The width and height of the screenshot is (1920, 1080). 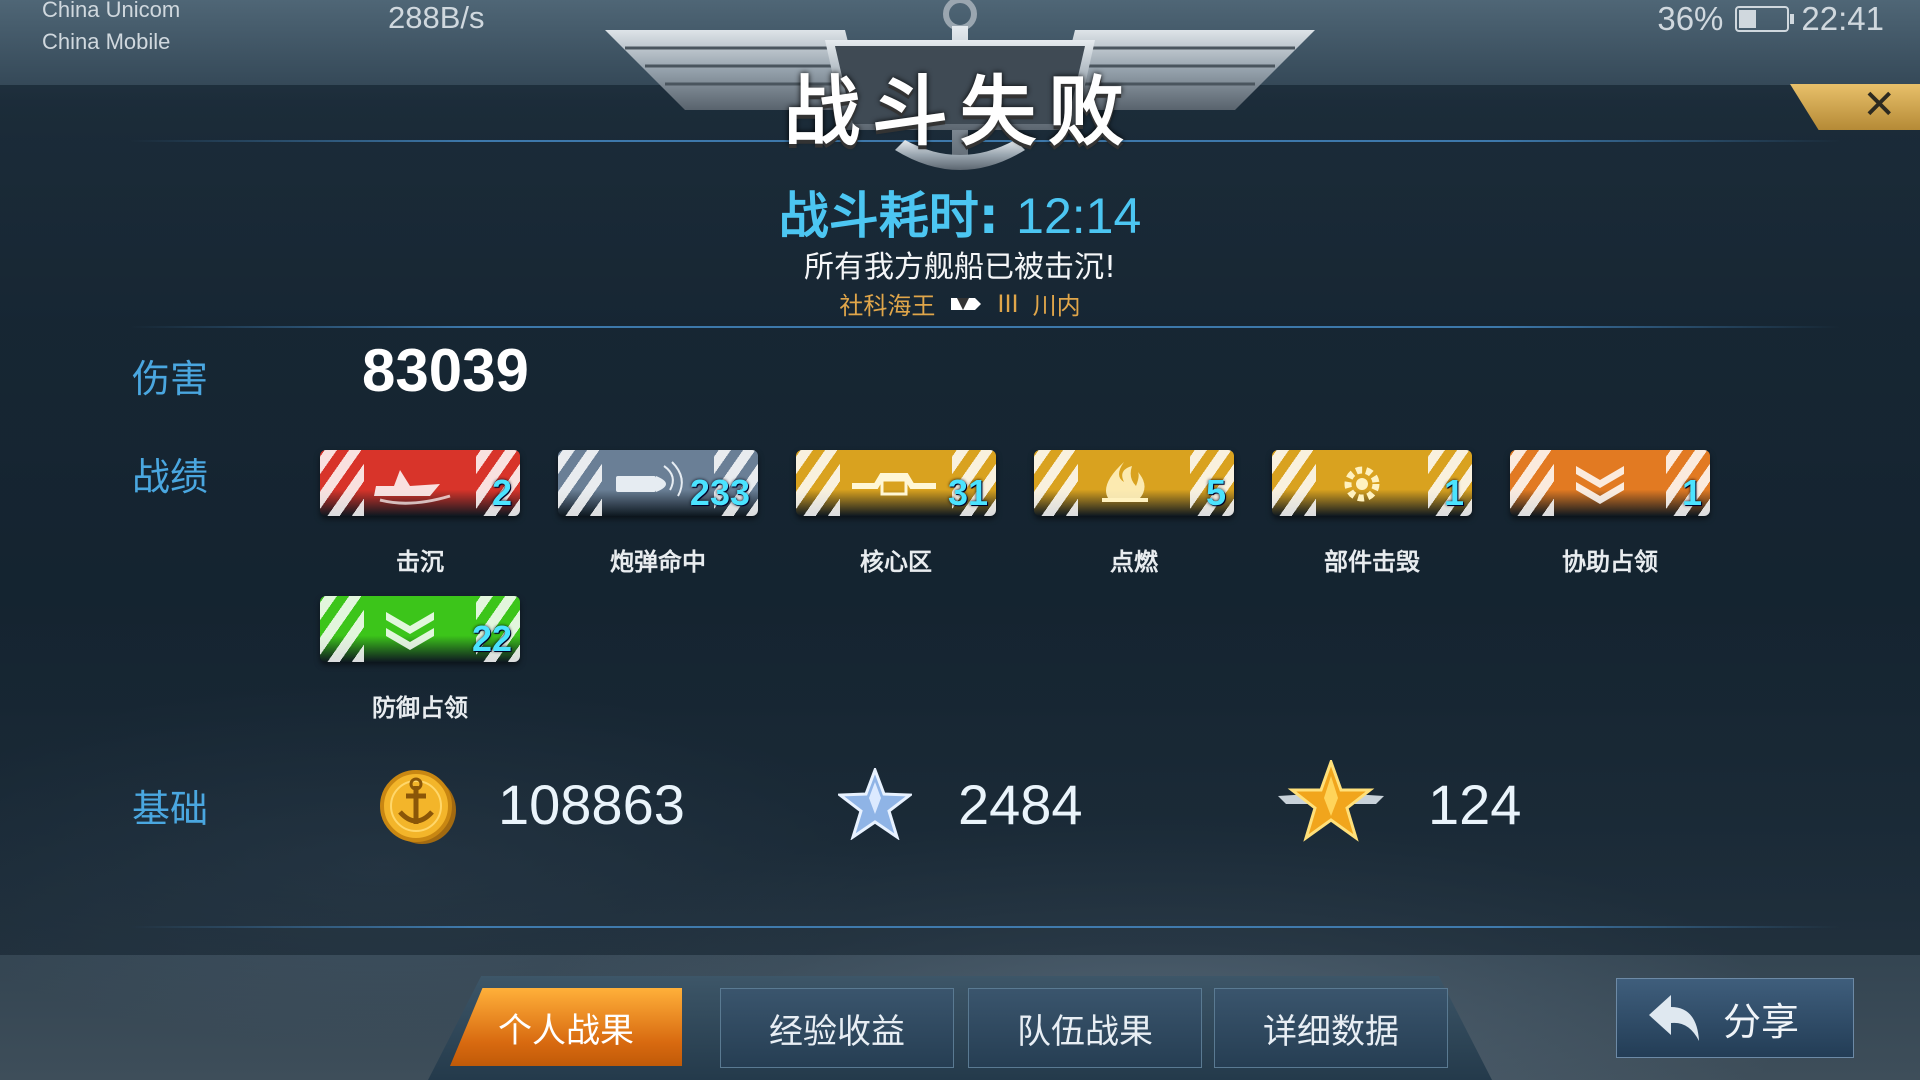 I want to click on experience-value: 2484, so click(x=1020, y=804).